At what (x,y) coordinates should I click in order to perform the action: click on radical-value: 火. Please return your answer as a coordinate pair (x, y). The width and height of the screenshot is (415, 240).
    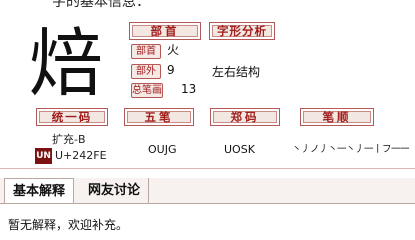
    Looking at the image, I should click on (173, 50).